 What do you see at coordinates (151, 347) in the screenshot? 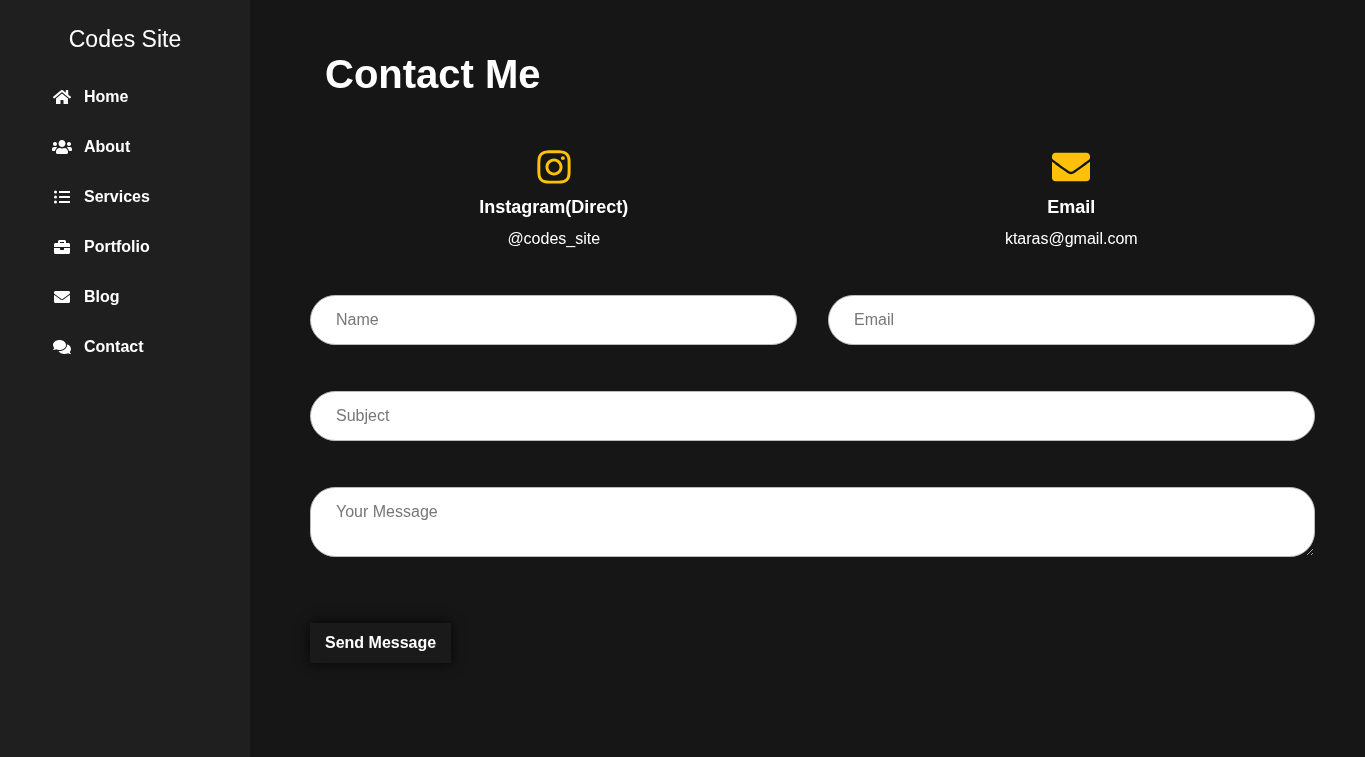
I see `nav-link: Contact` at bounding box center [151, 347].